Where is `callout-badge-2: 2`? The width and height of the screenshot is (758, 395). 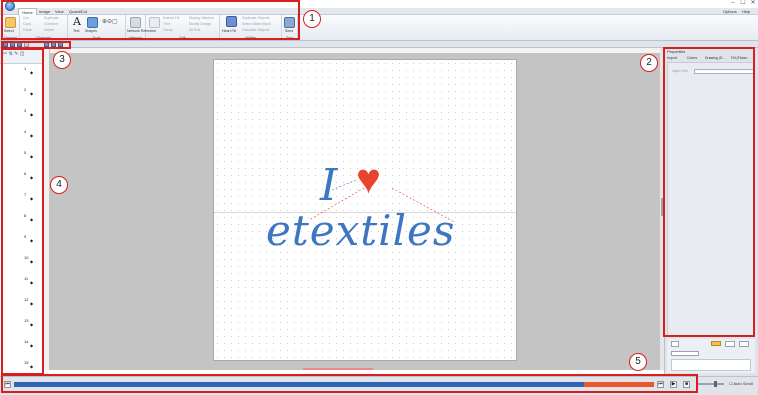
callout-badge-2: 2 is located at coordinates (649, 63).